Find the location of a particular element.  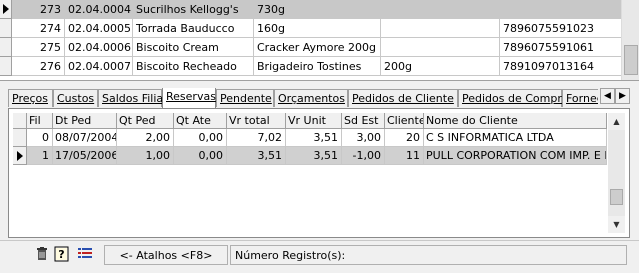

cell-name: Biscoito Cream is located at coordinates (193, 47).